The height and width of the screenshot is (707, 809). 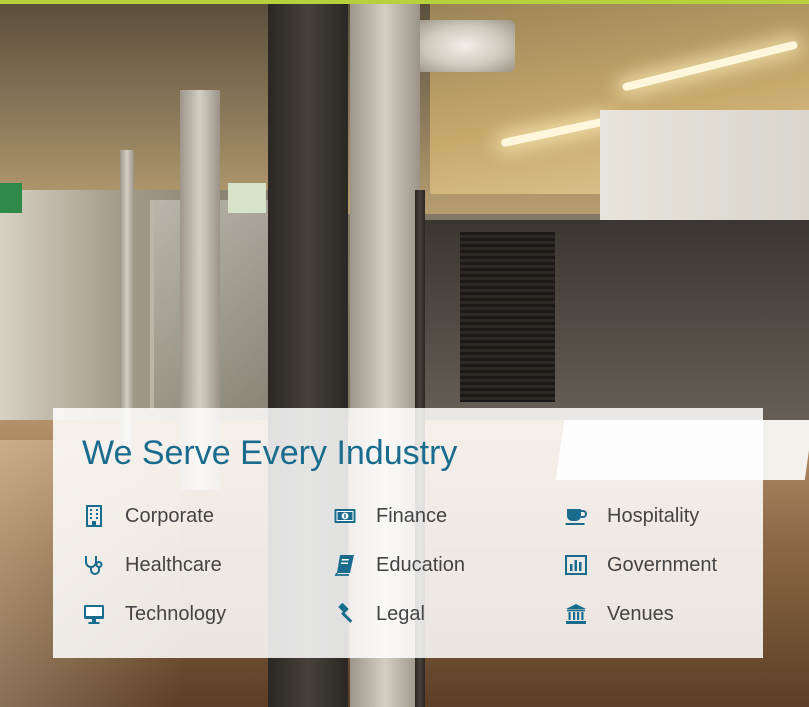 What do you see at coordinates (412, 515) in the screenshot?
I see `industry-label: Finance` at bounding box center [412, 515].